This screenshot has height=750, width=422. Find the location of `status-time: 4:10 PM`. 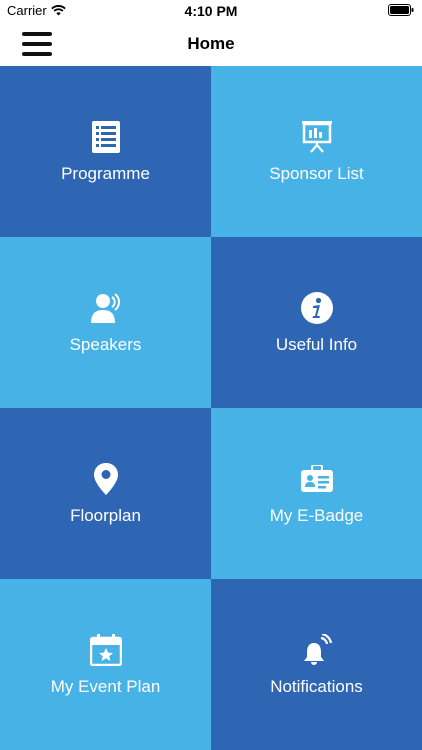

status-time: 4:10 PM is located at coordinates (211, 11).